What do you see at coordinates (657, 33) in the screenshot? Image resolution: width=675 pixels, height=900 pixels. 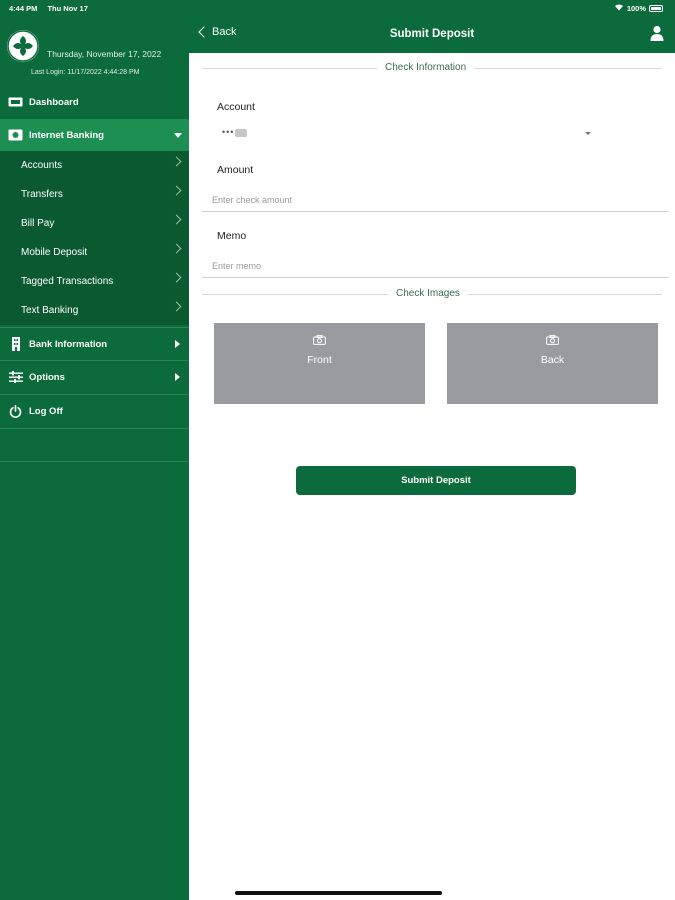 I see `user-profile-icon` at bounding box center [657, 33].